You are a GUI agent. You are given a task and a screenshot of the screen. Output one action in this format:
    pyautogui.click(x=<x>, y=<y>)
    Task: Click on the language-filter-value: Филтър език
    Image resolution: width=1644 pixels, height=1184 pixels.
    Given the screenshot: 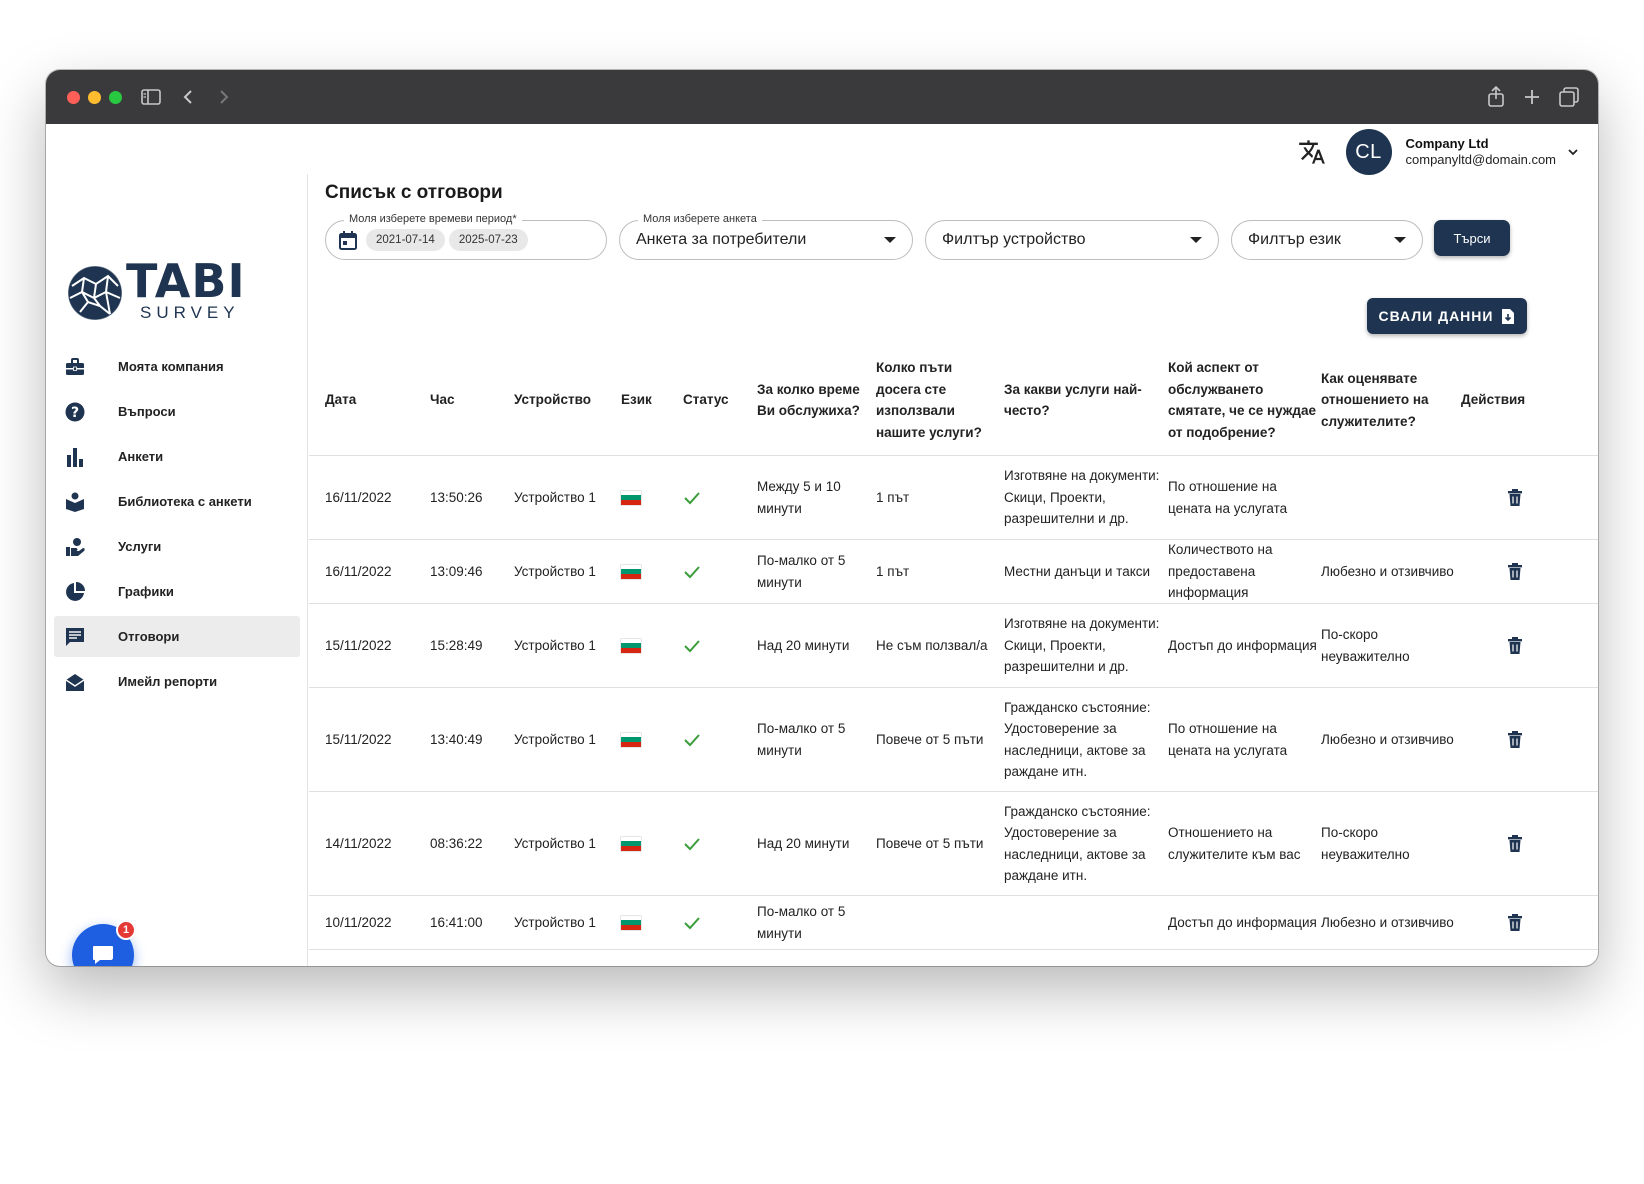 What is the action you would take?
    pyautogui.click(x=1294, y=239)
    